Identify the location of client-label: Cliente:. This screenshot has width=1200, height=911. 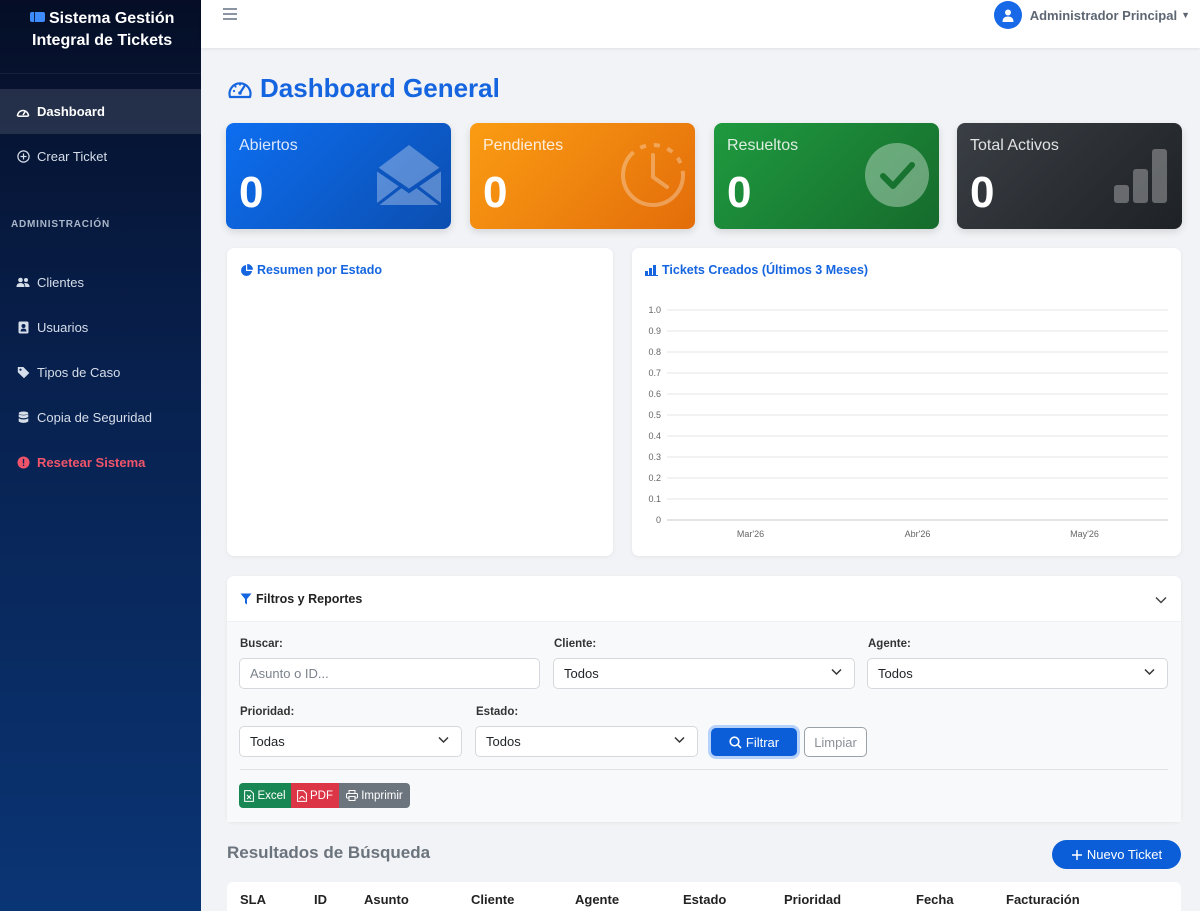
(575, 644).